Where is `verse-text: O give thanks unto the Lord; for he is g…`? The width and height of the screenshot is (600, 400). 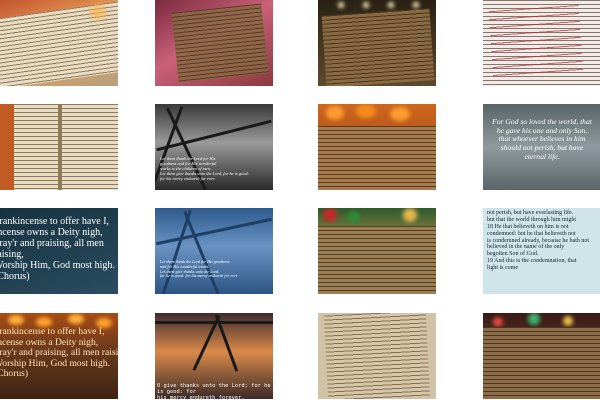
verse-text: O give thanks unto the Lord; for he is g… is located at coordinates (214, 391).